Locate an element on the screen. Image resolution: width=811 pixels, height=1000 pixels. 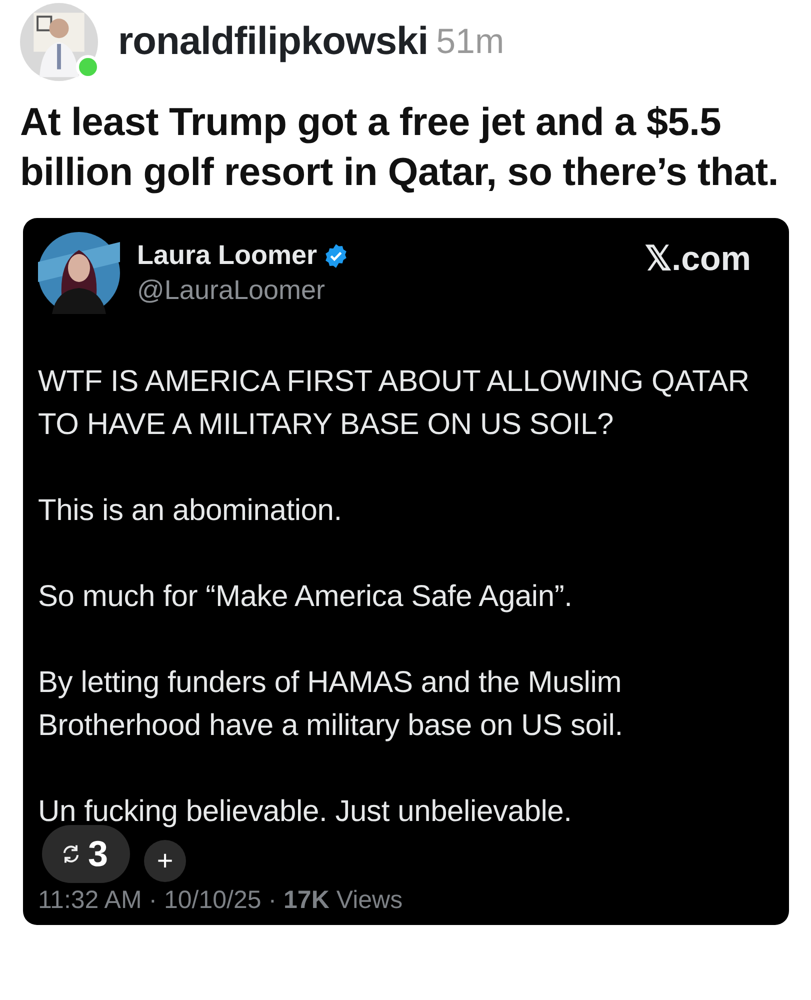
author-handle: @LauraLoomer is located at coordinates (243, 290).